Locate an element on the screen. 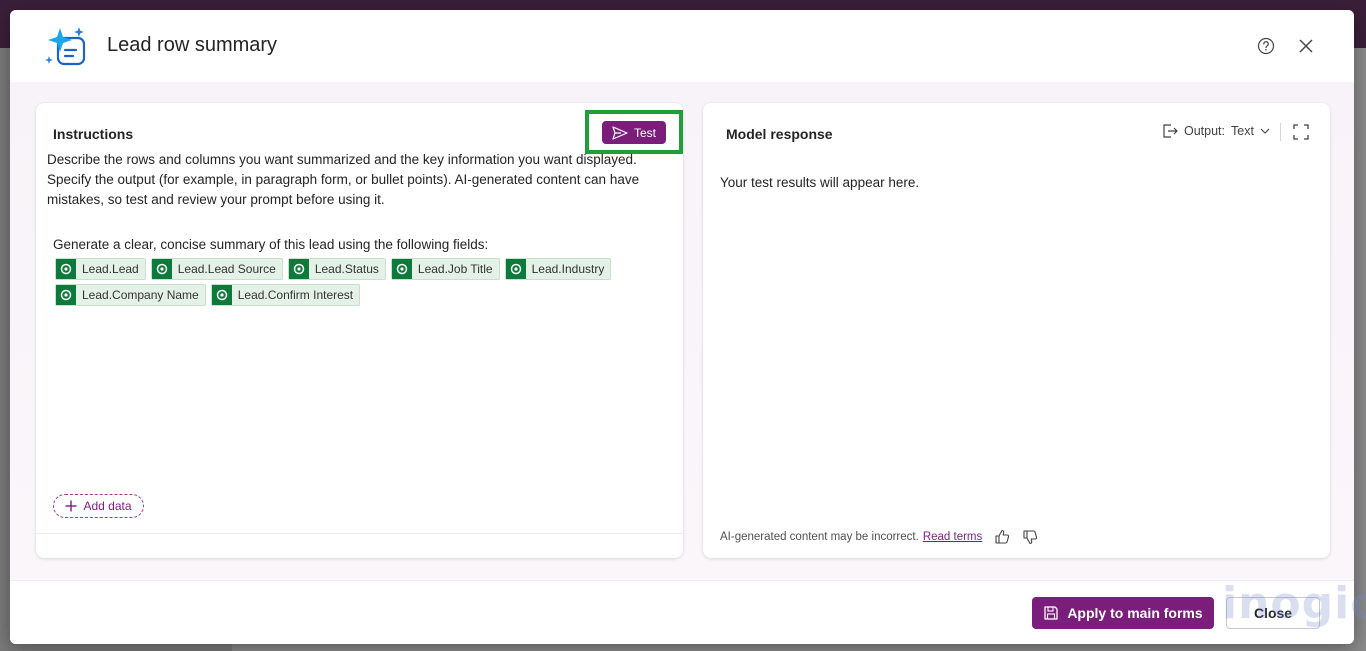 The width and height of the screenshot is (1366, 651). field-chip-lead: Lead.Lead is located at coordinates (100, 269).